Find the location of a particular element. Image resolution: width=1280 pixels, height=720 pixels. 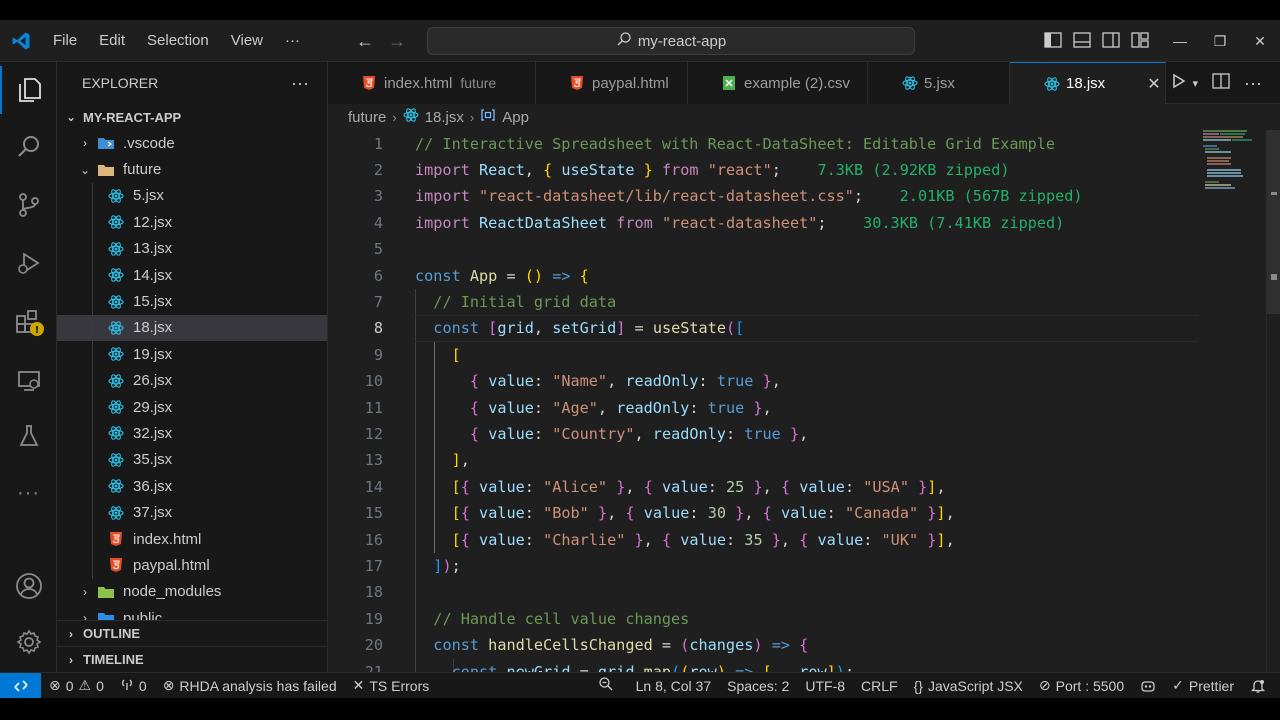

file-item: 36.jsx is located at coordinates (192, 486).